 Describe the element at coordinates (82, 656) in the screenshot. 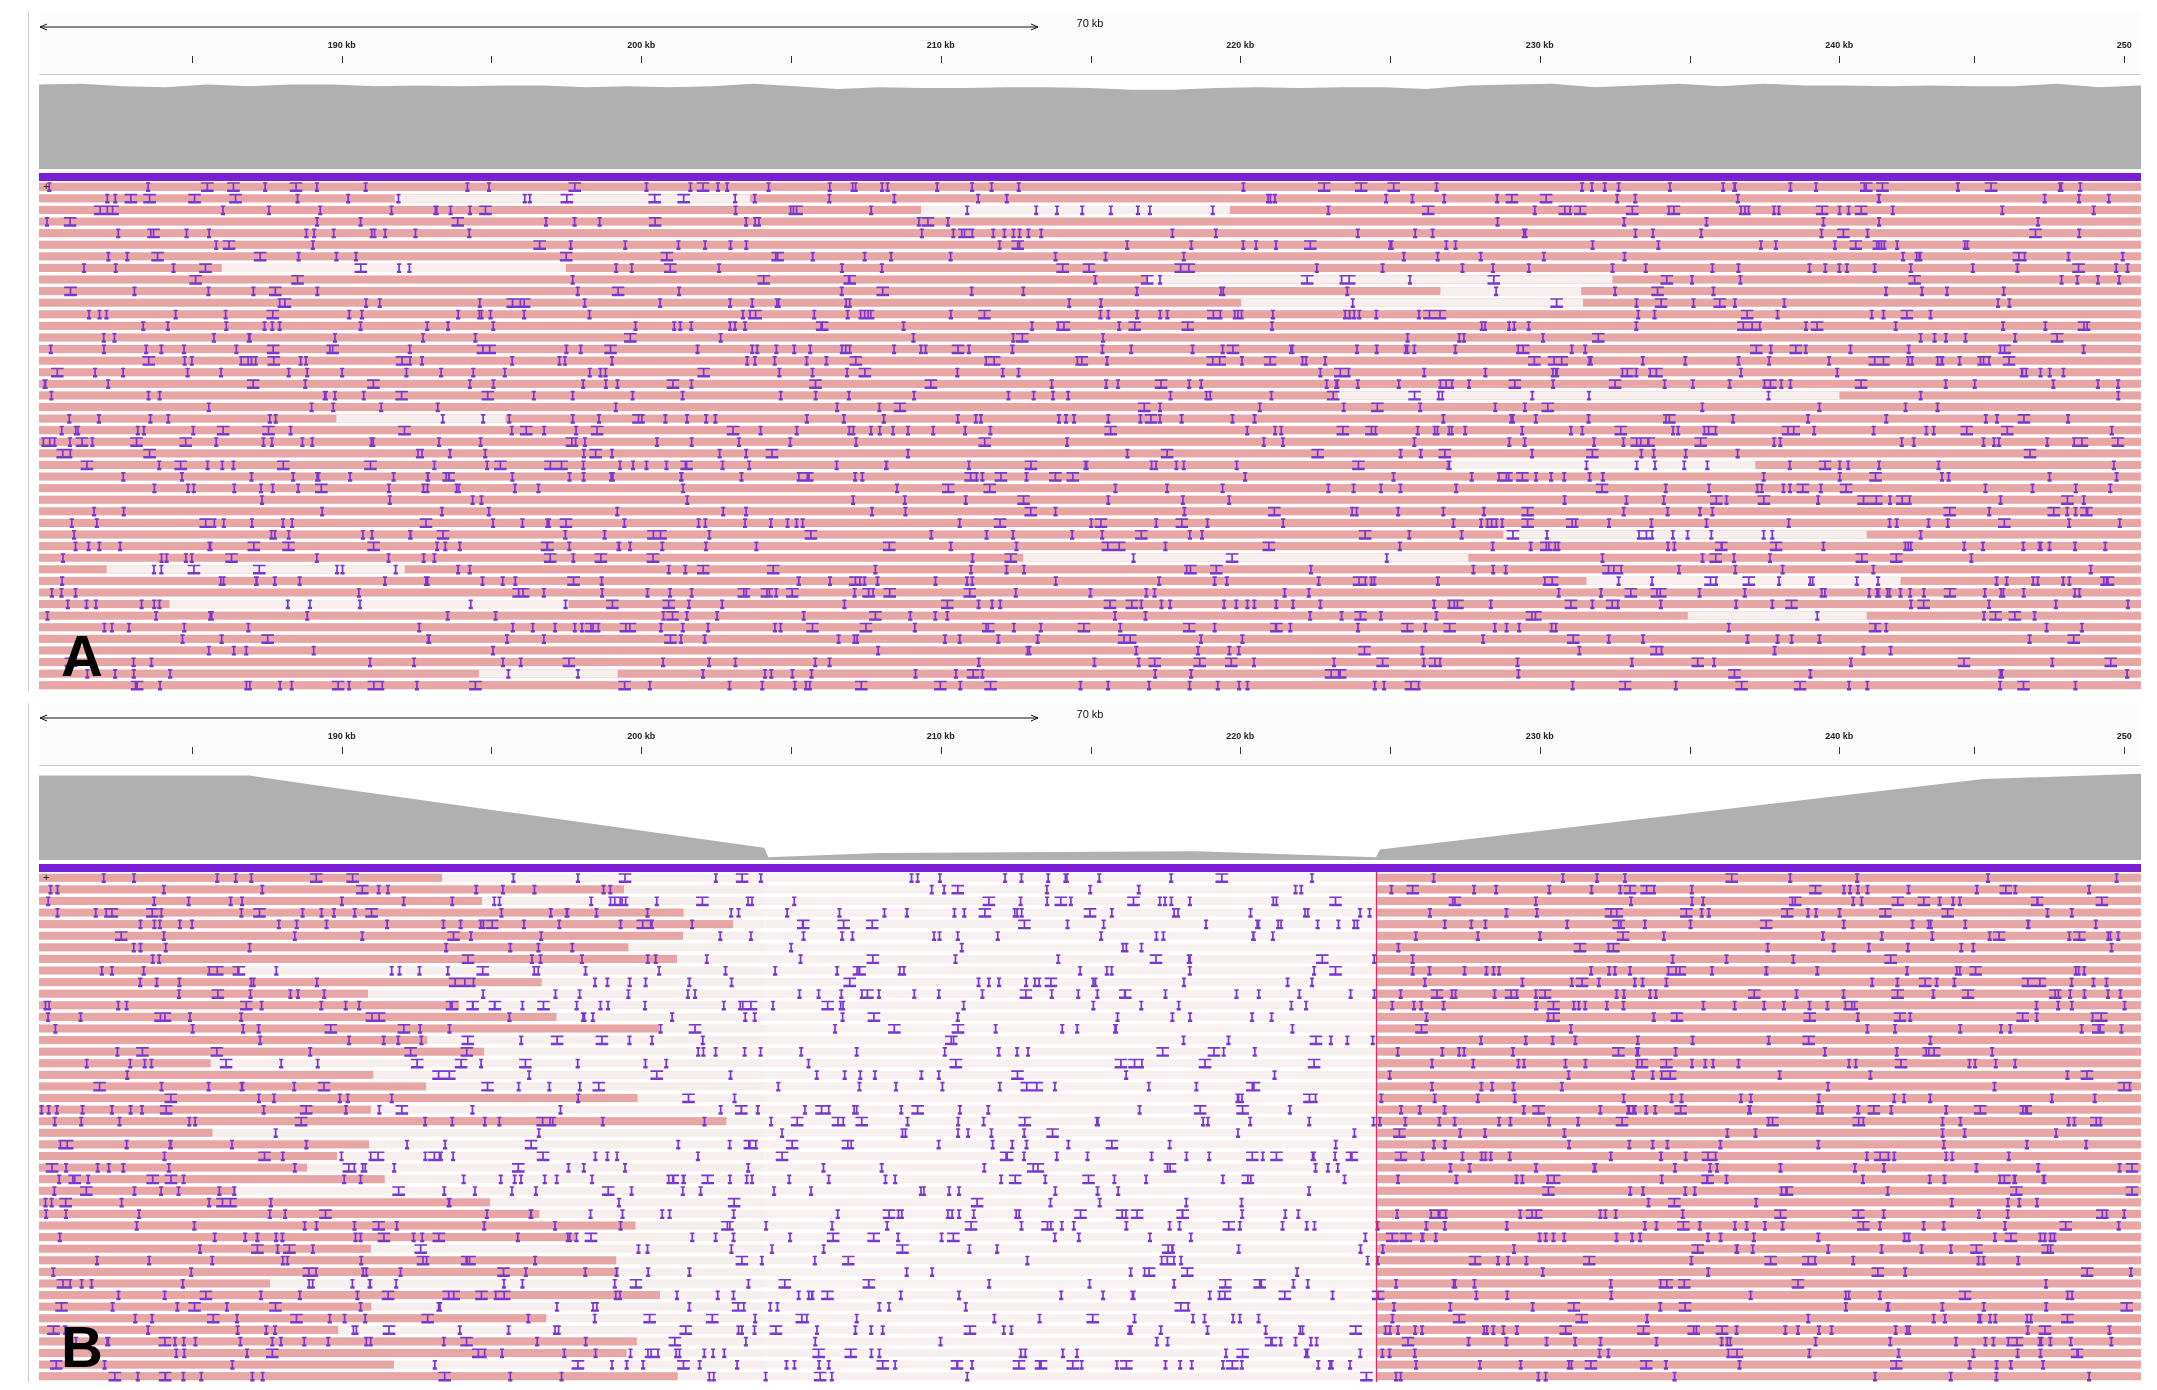

I see `panel-label: A` at that location.